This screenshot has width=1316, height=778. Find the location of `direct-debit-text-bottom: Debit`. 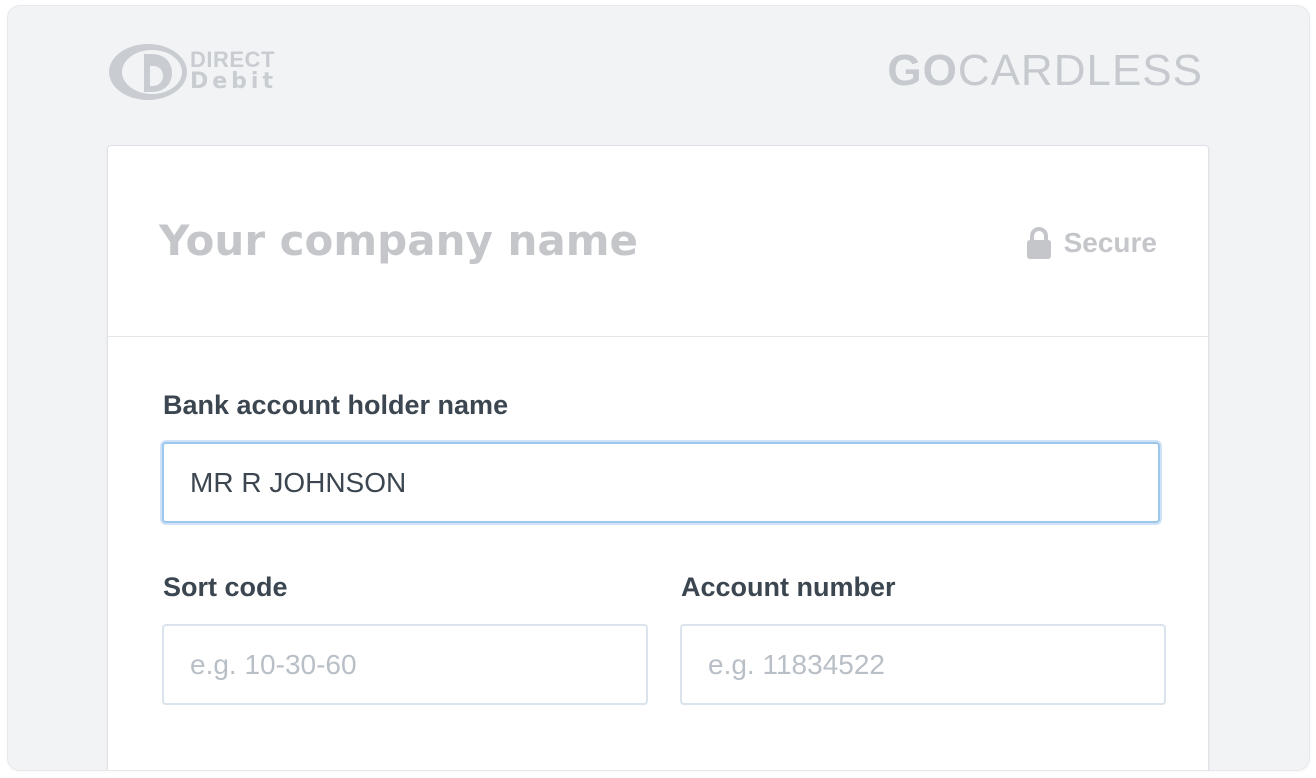

direct-debit-text-bottom: Debit is located at coordinates (233, 81).